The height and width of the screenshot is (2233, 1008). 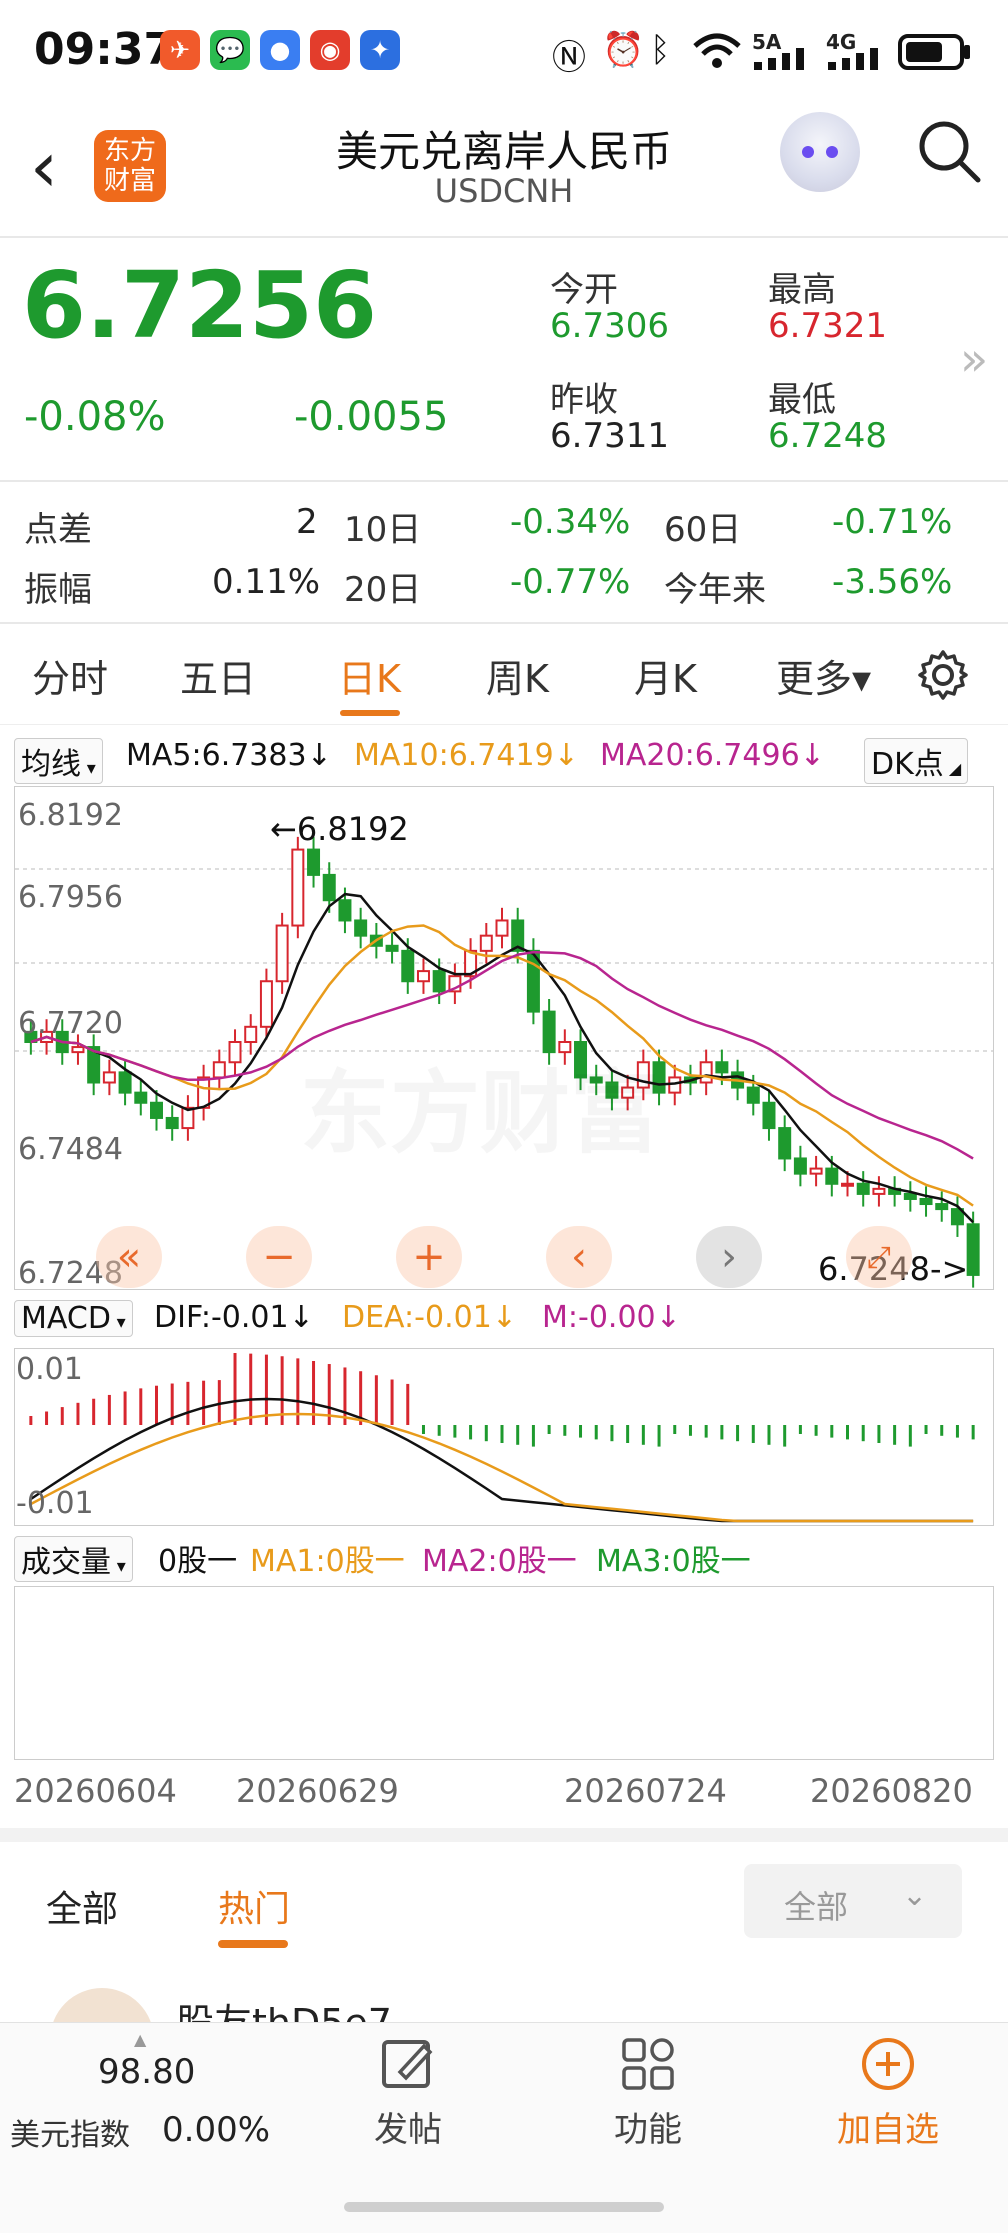 I want to click on date-label-3: 20260820, so click(x=891, y=1791).